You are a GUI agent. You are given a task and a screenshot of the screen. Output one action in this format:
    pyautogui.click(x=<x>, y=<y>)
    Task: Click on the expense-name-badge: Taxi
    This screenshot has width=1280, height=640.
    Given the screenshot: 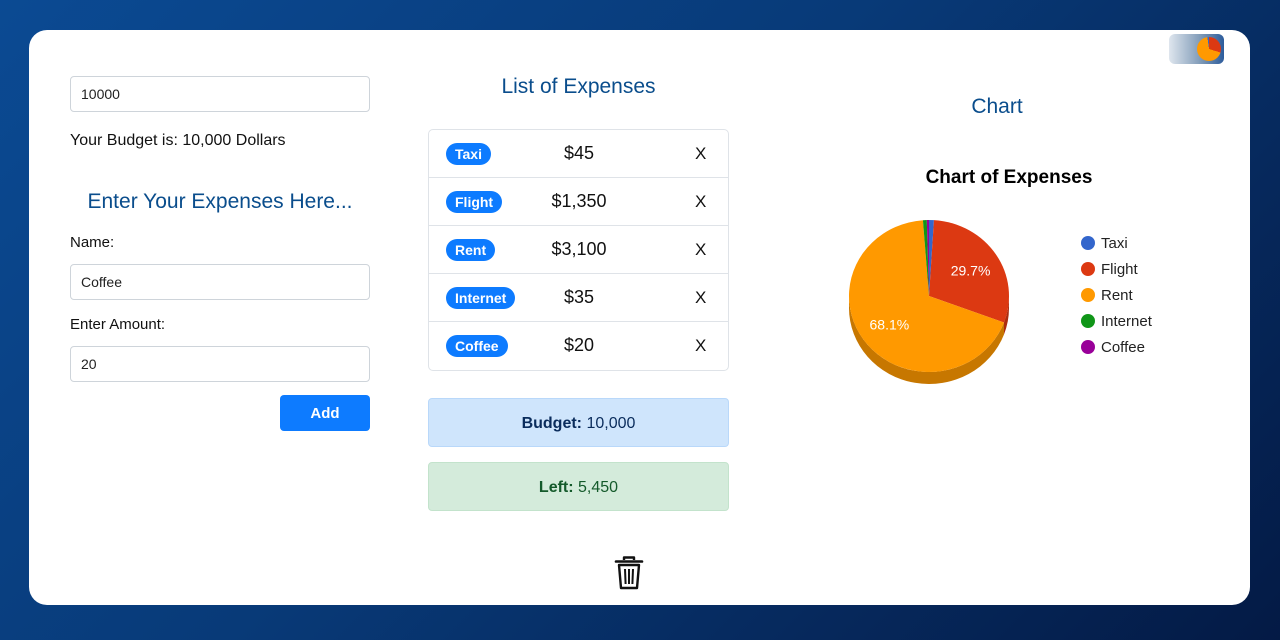 What is the action you would take?
    pyautogui.click(x=468, y=154)
    